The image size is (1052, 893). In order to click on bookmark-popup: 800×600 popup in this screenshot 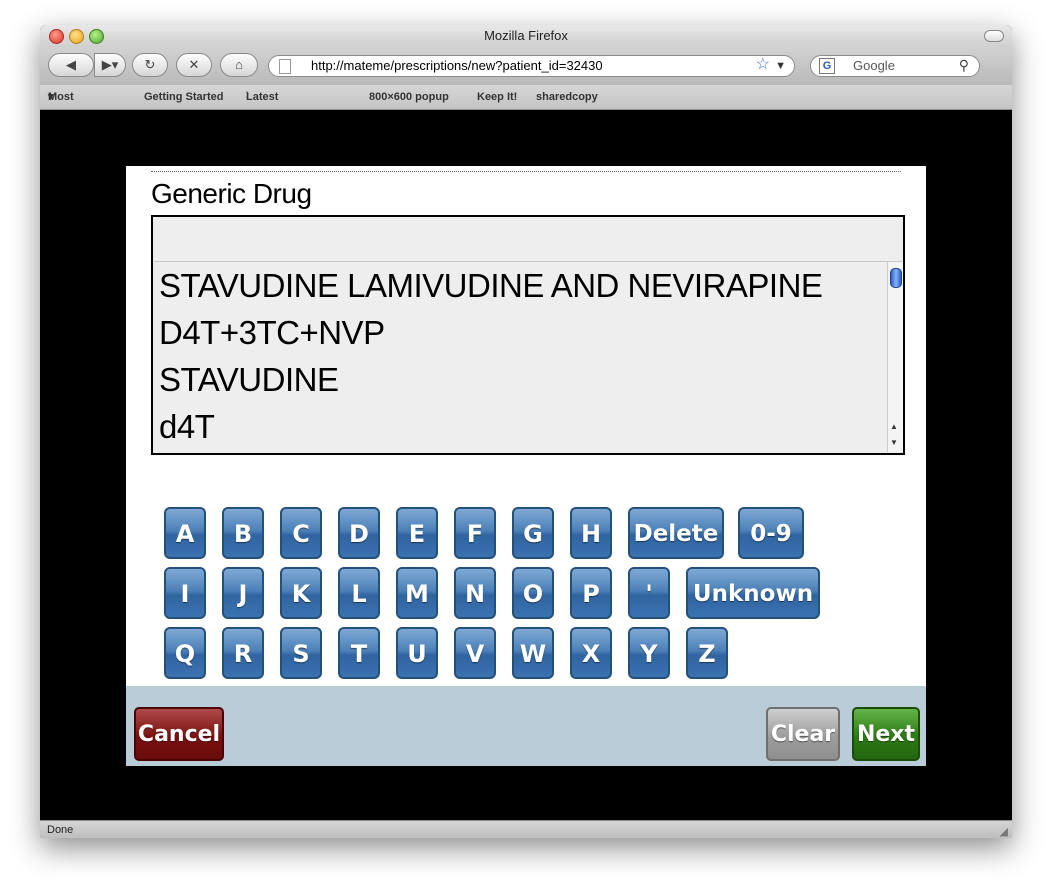, I will do `click(409, 97)`.